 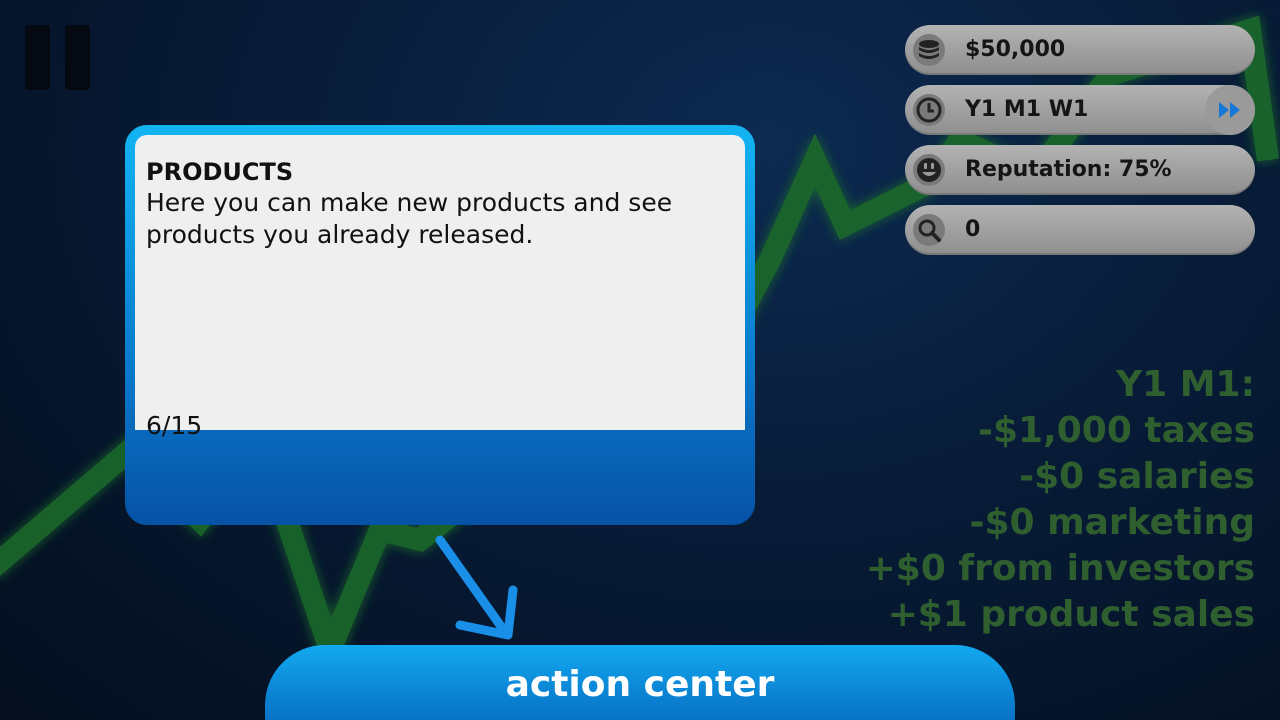 I want to click on search-value: 0, so click(x=973, y=229).